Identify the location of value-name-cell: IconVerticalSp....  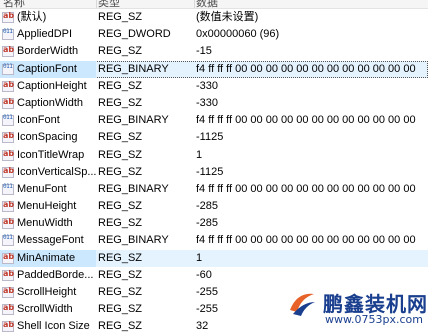
(48, 172).